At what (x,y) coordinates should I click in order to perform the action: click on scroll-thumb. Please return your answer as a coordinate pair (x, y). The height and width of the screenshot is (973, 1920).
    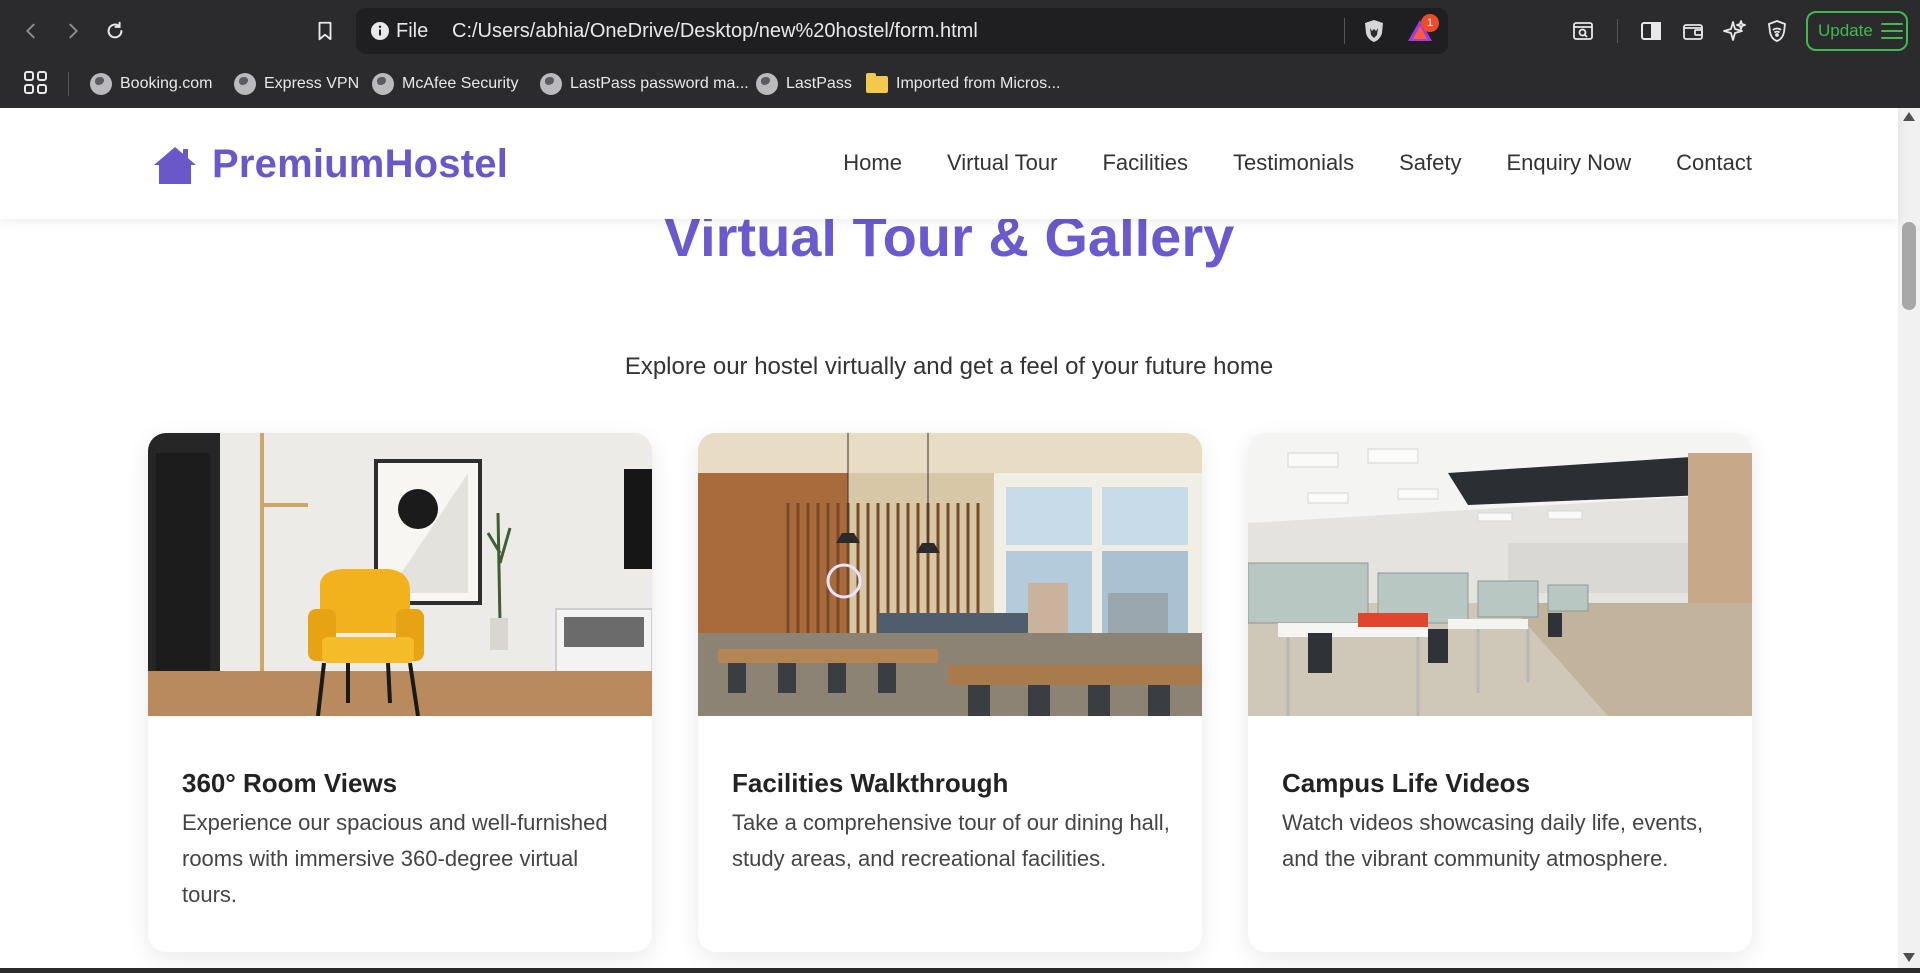
    Looking at the image, I should click on (1909, 266).